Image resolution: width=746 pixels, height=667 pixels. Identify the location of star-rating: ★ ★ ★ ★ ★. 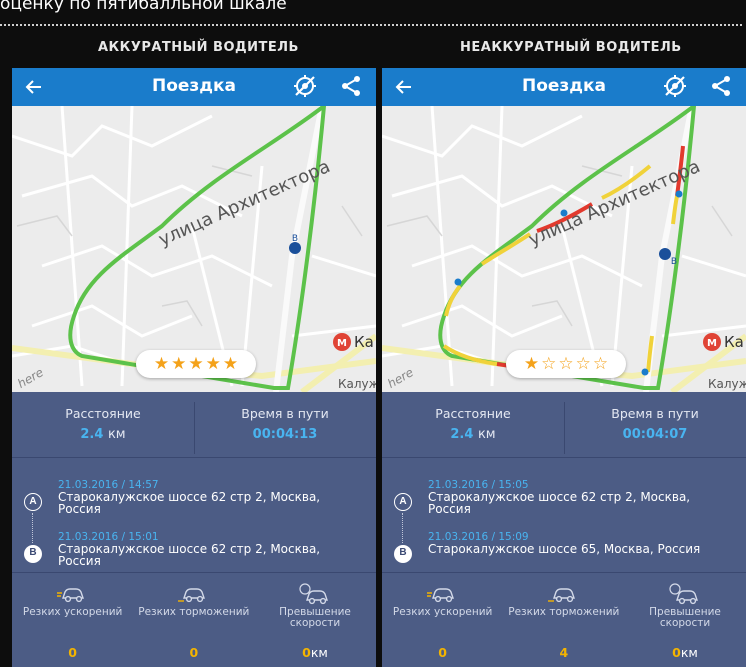
(196, 364).